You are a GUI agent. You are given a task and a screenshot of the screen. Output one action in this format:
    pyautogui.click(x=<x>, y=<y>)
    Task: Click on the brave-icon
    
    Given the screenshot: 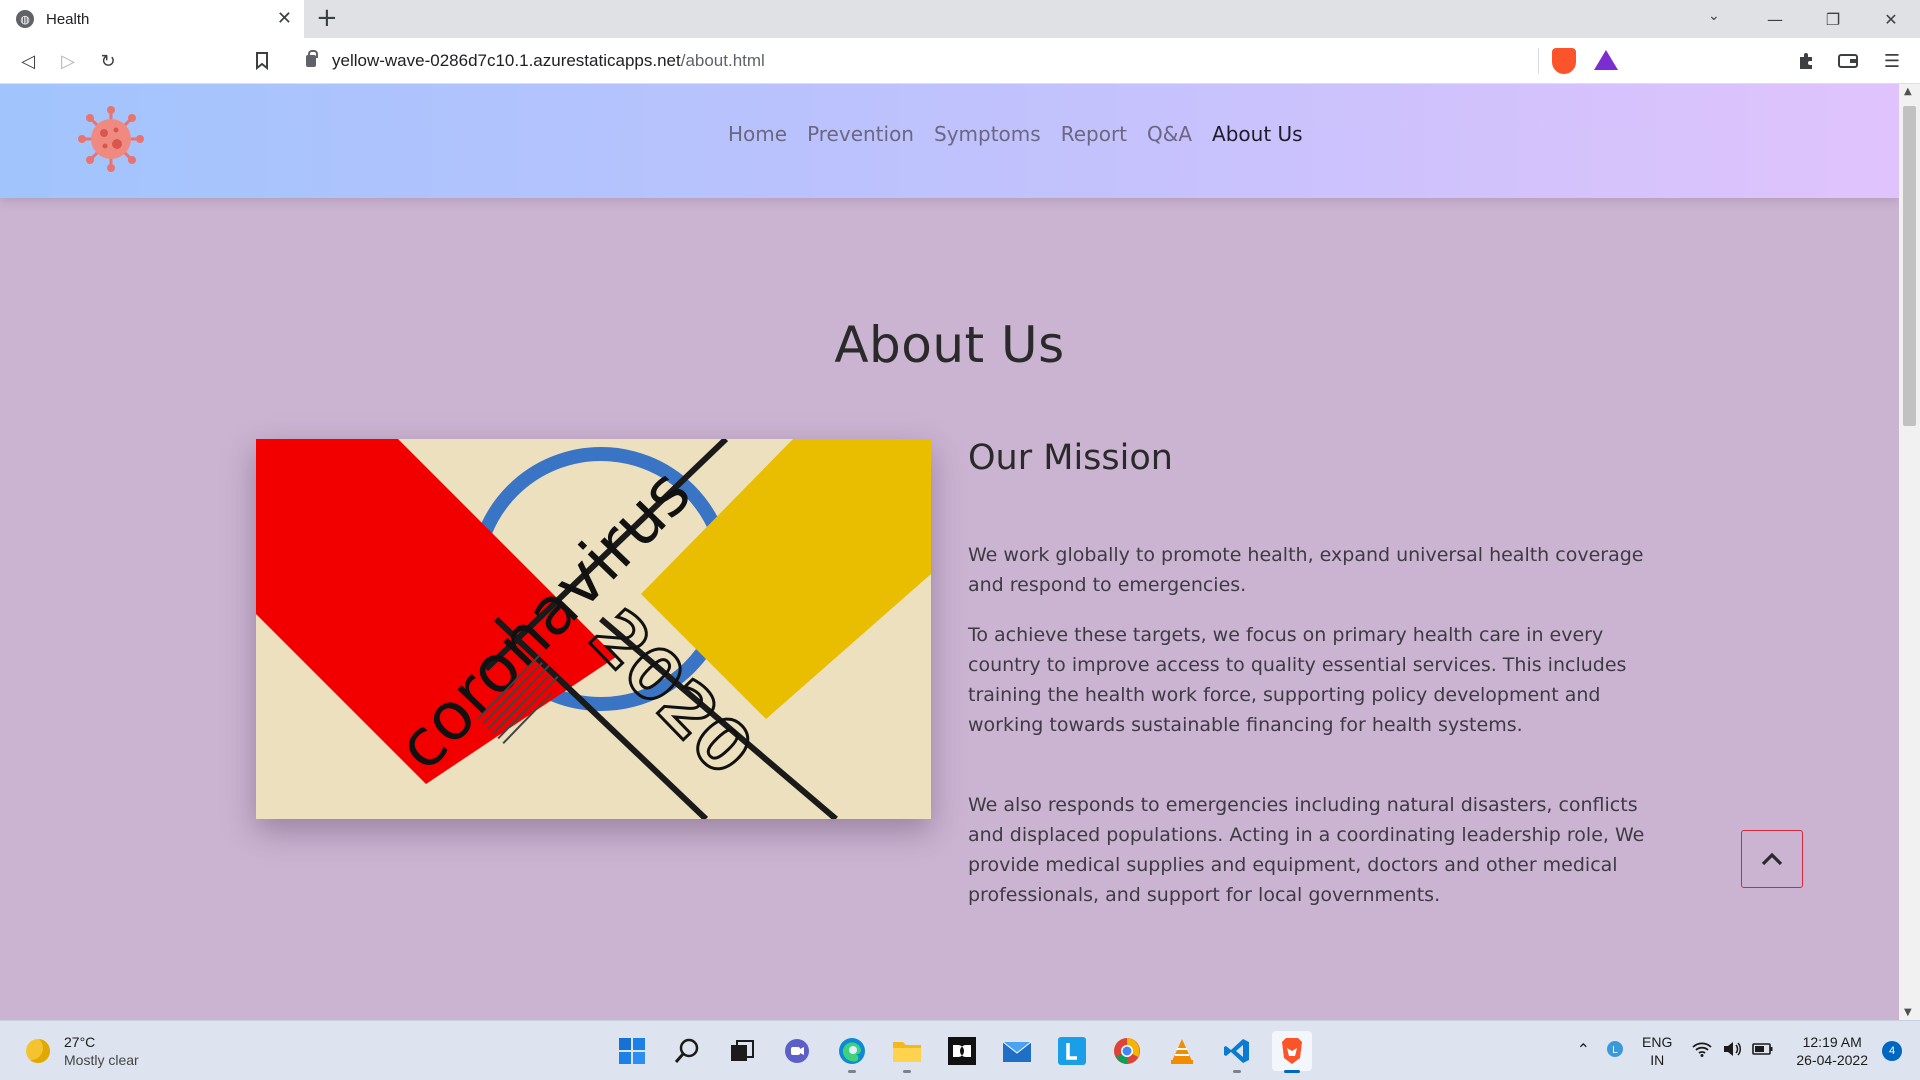 What is the action you would take?
    pyautogui.click(x=1292, y=1051)
    